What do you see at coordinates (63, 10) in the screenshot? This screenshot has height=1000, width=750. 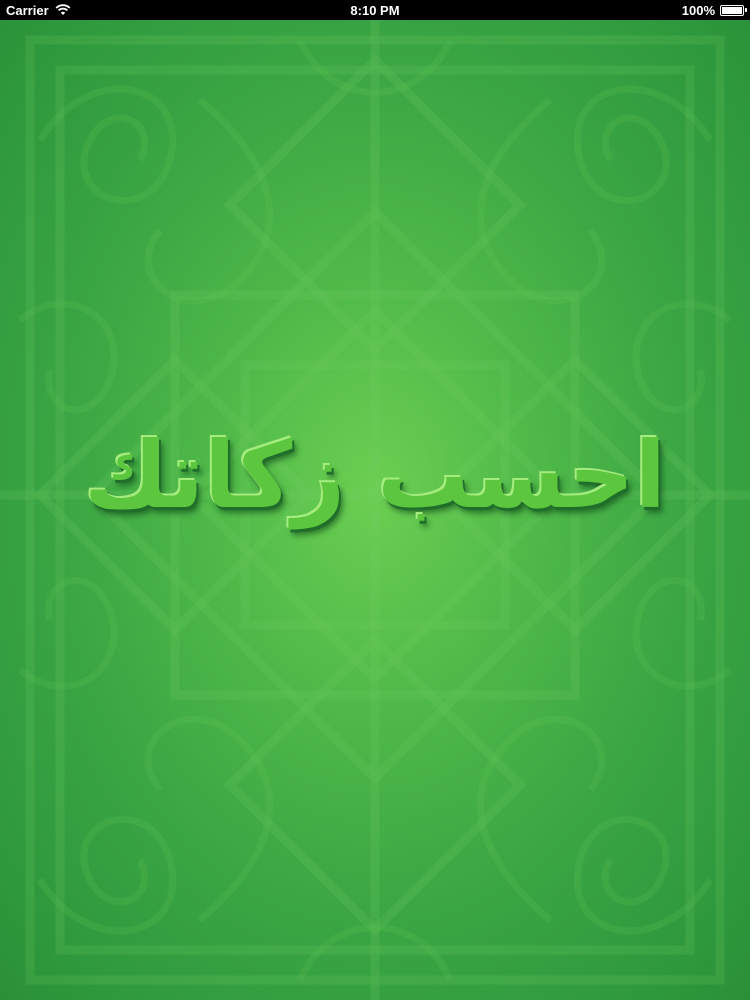 I see `wifi-icon` at bounding box center [63, 10].